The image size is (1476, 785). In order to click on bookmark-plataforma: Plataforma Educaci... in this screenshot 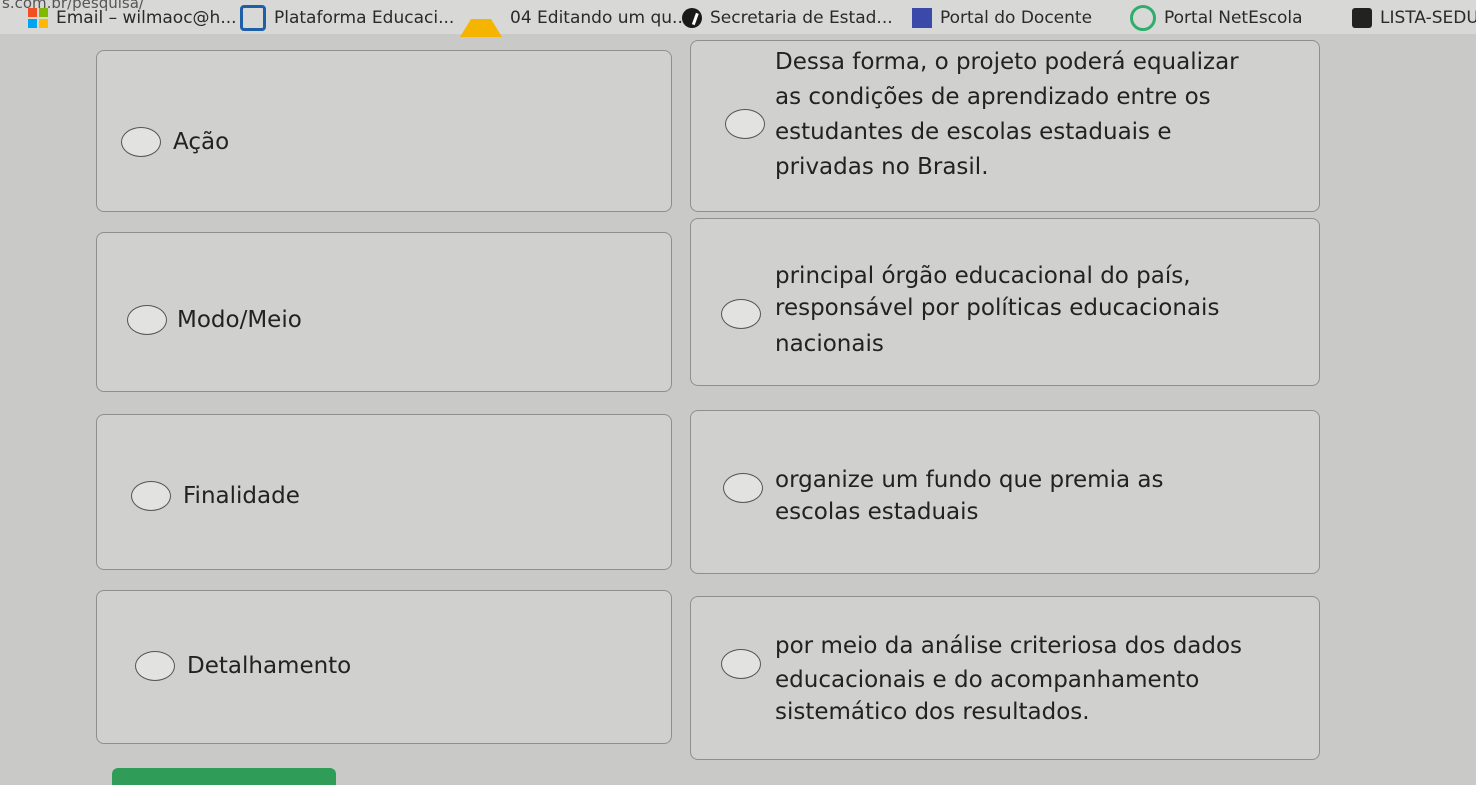, I will do `click(347, 18)`.